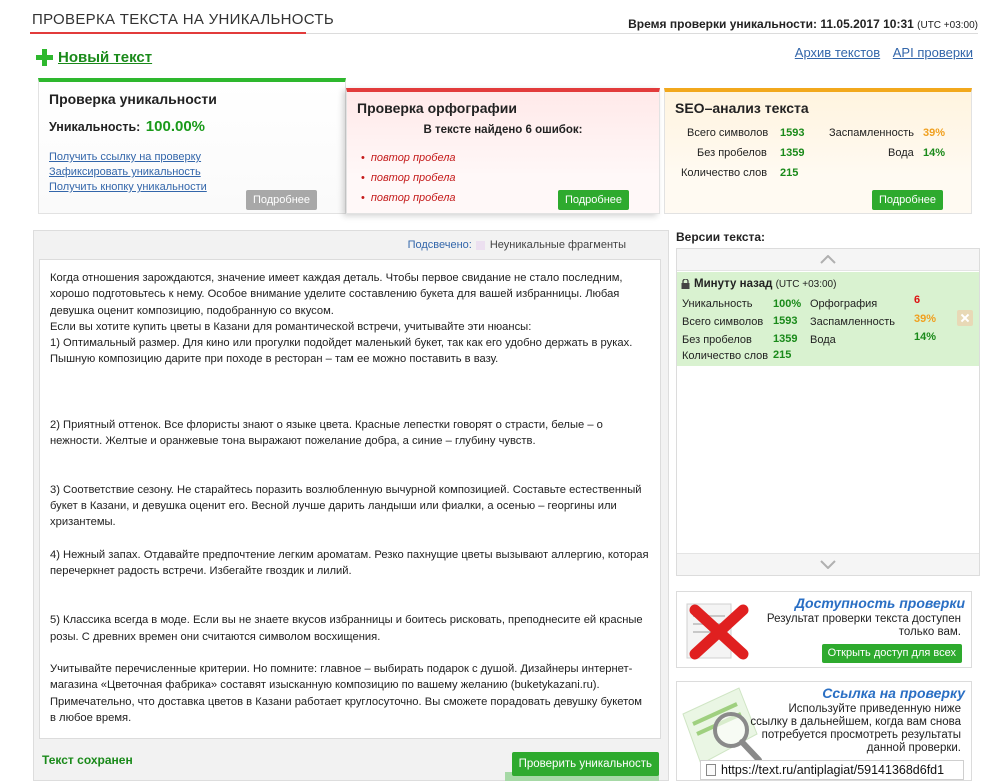 The height and width of the screenshot is (781, 1000). I want to click on seo-spam-value: 39%, so click(934, 133).